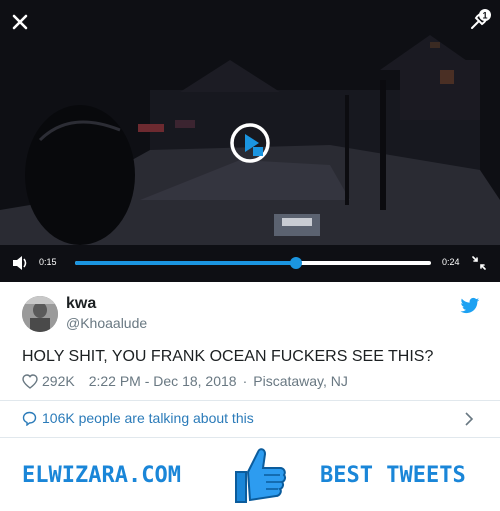 Image resolution: width=500 pixels, height=511 pixels. I want to click on play-icon, so click(250, 143).